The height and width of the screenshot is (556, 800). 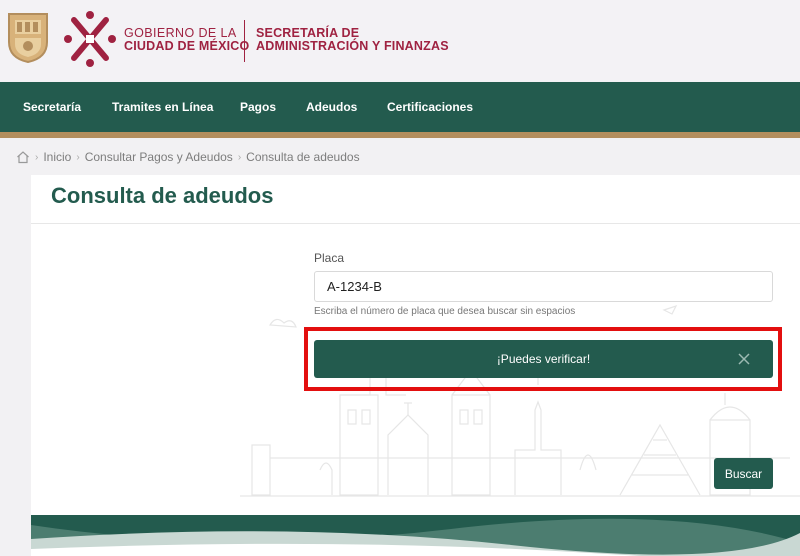 I want to click on success-alert: ¡Puedes verificar!, so click(x=543, y=359).